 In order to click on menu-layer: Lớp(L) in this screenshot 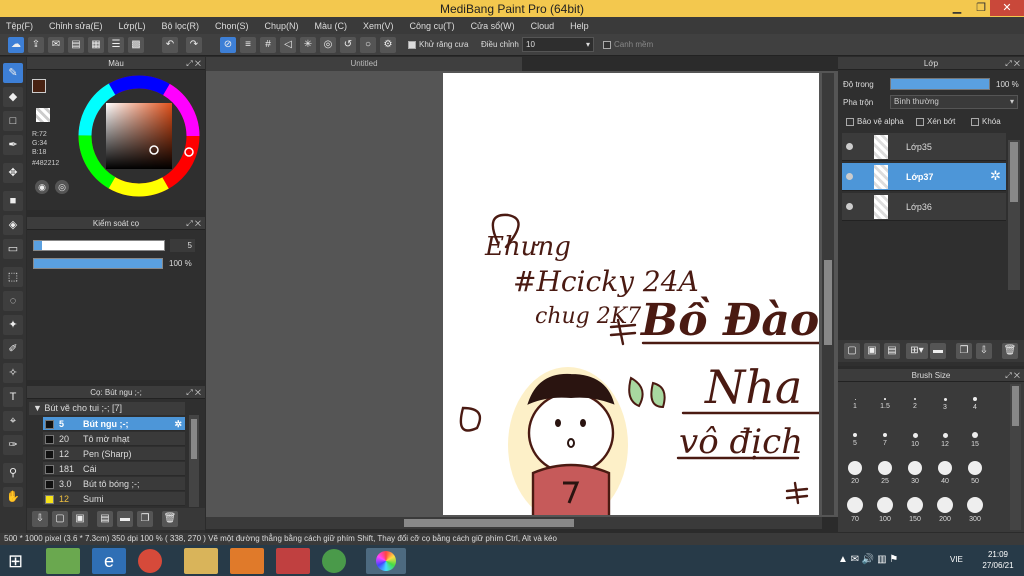, I will do `click(132, 26)`.